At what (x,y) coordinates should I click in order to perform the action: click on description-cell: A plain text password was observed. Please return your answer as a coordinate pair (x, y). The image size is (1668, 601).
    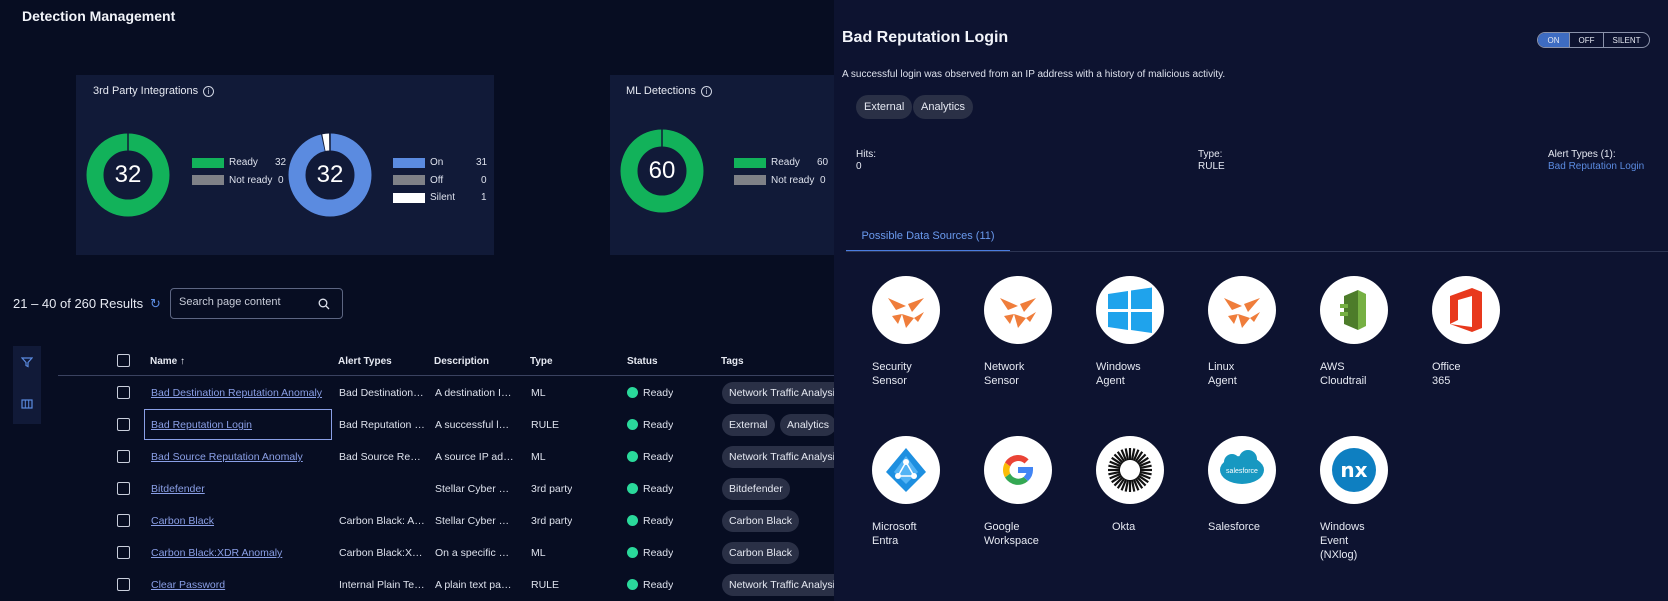
    Looking at the image, I should click on (474, 585).